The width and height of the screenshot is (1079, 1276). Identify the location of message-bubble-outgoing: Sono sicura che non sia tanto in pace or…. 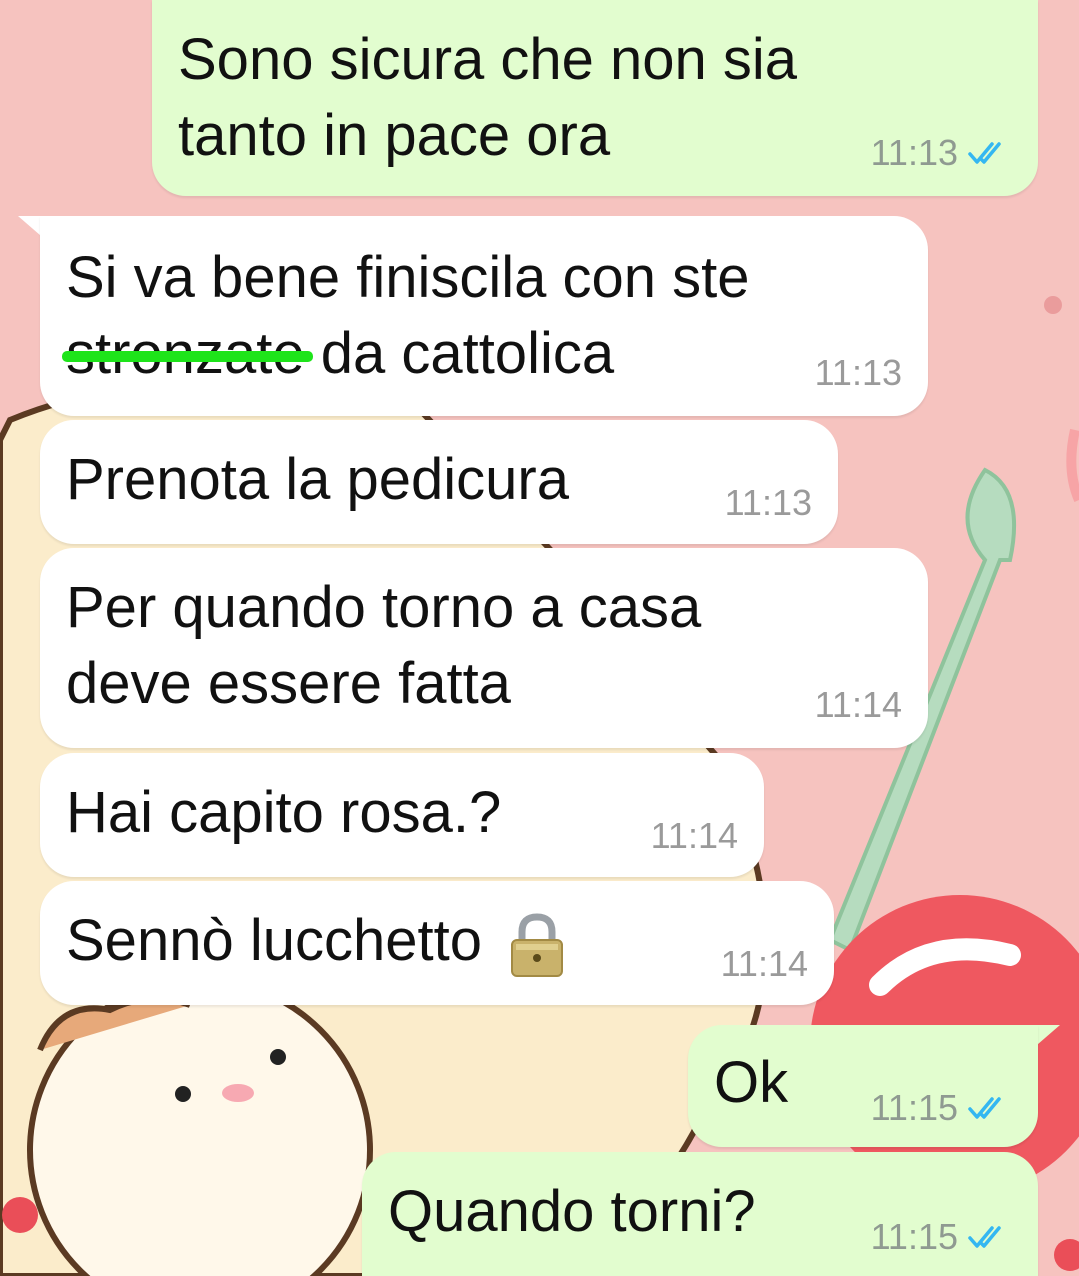
(595, 98).